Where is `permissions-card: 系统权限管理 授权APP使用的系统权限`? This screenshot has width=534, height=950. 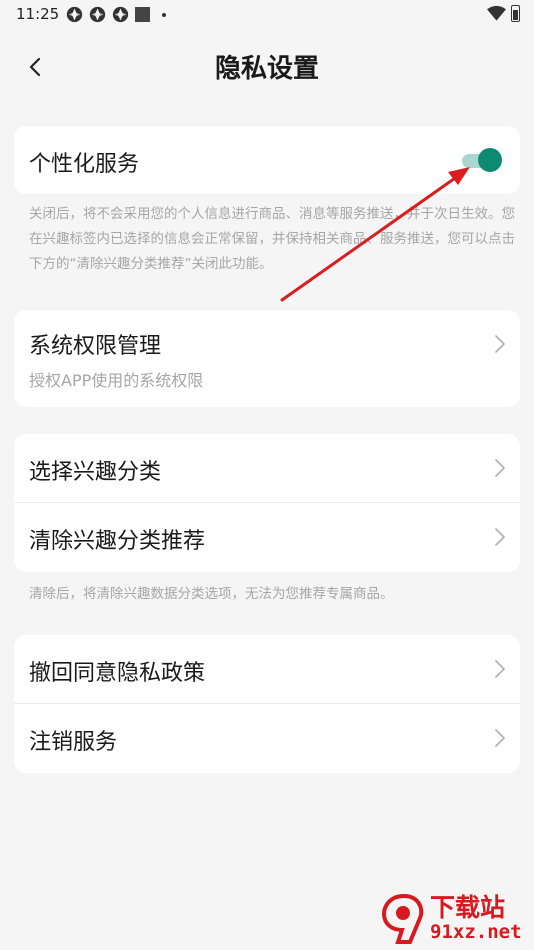 permissions-card: 系统权限管理 授权APP使用的系统权限 is located at coordinates (267, 358).